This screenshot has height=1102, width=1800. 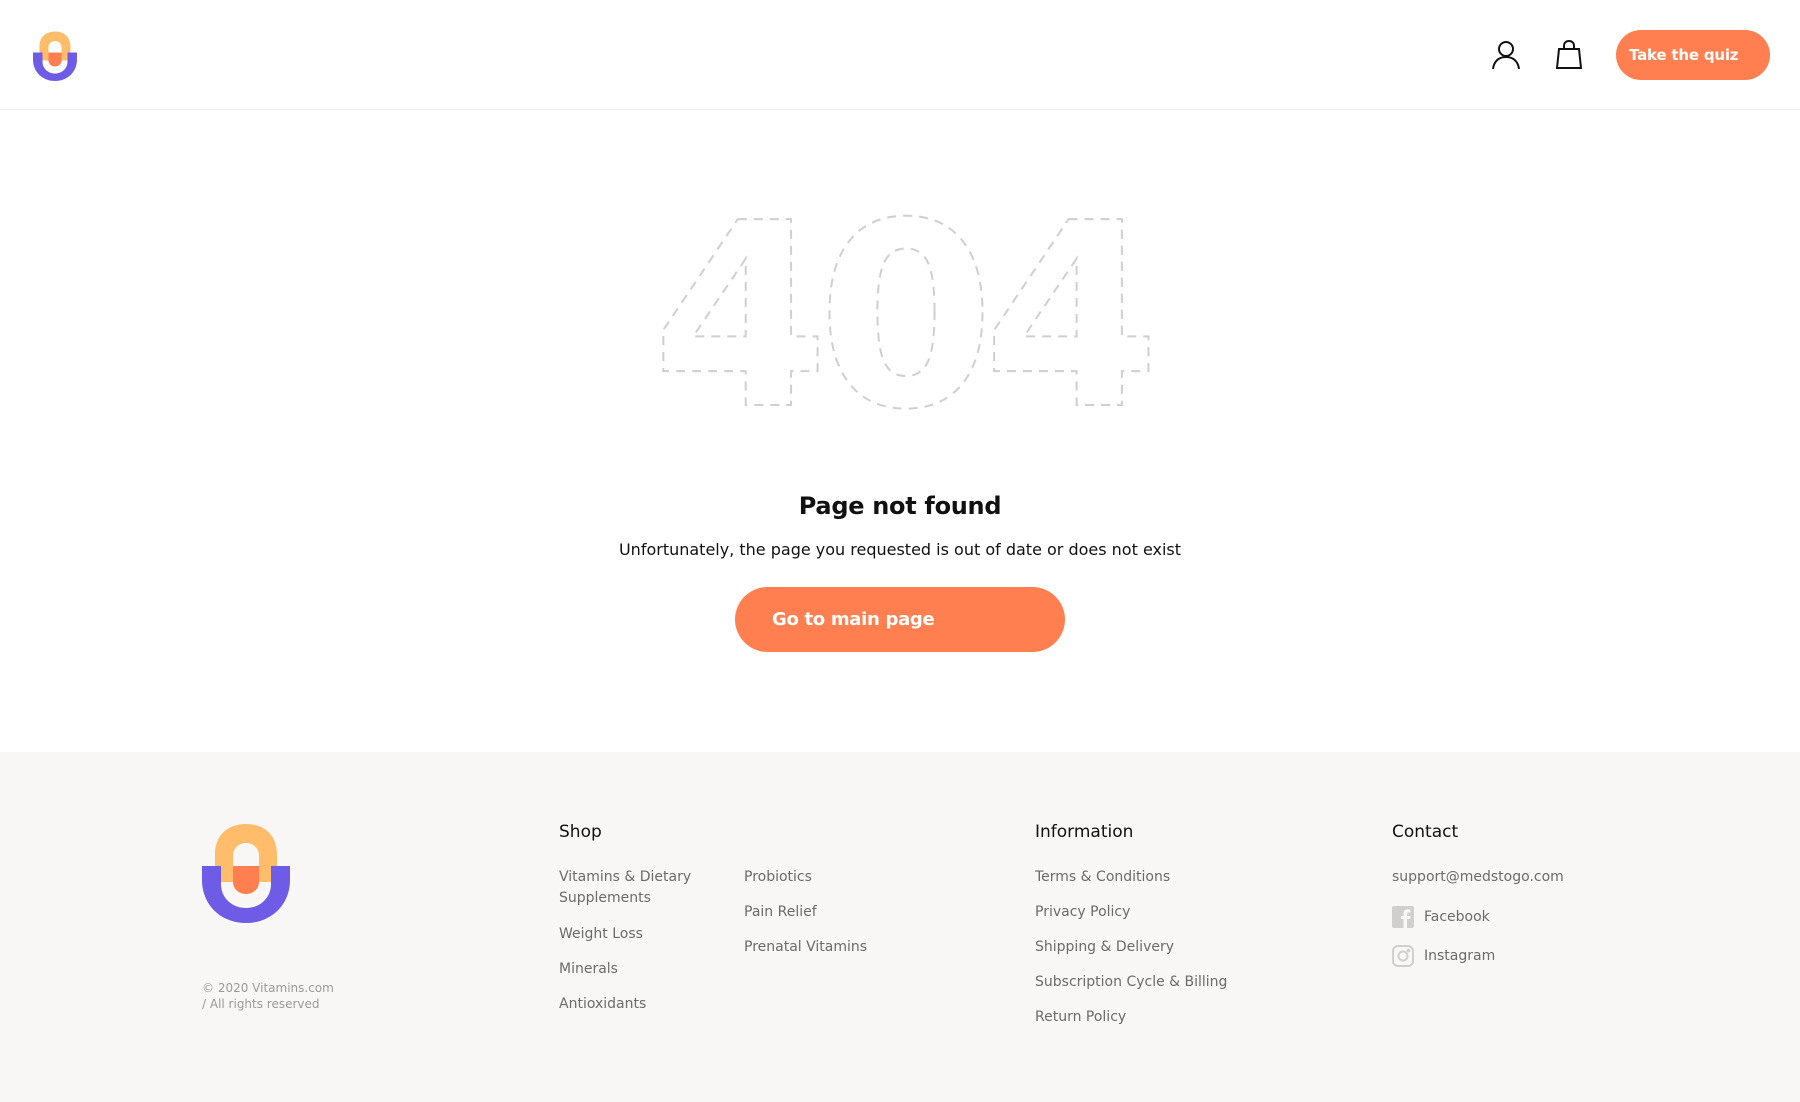 I want to click on error-code-graphic: 404, so click(x=901, y=310).